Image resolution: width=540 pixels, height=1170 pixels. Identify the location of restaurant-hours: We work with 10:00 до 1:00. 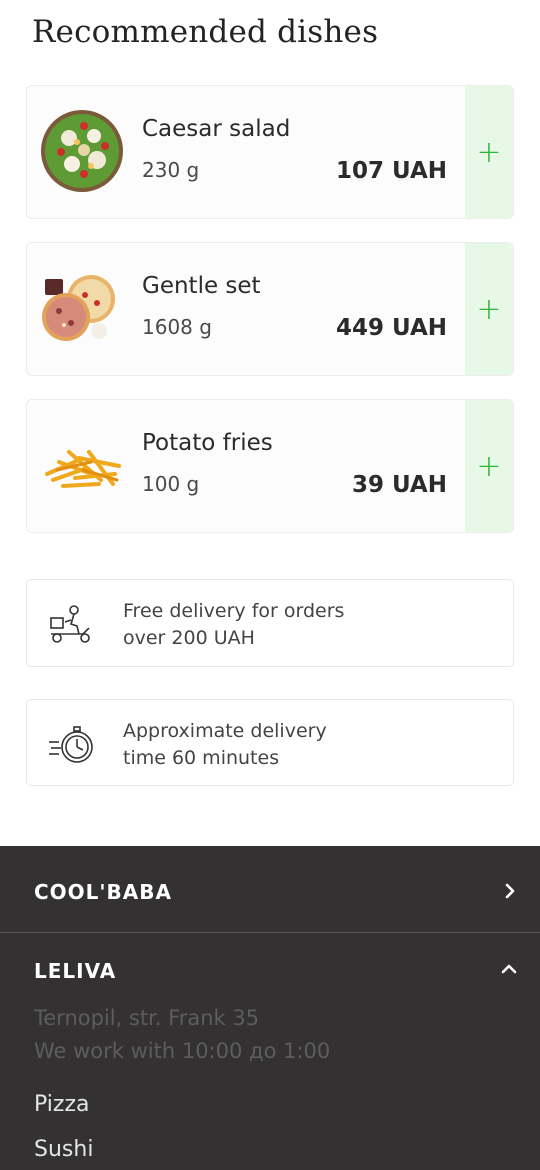
(182, 1051).